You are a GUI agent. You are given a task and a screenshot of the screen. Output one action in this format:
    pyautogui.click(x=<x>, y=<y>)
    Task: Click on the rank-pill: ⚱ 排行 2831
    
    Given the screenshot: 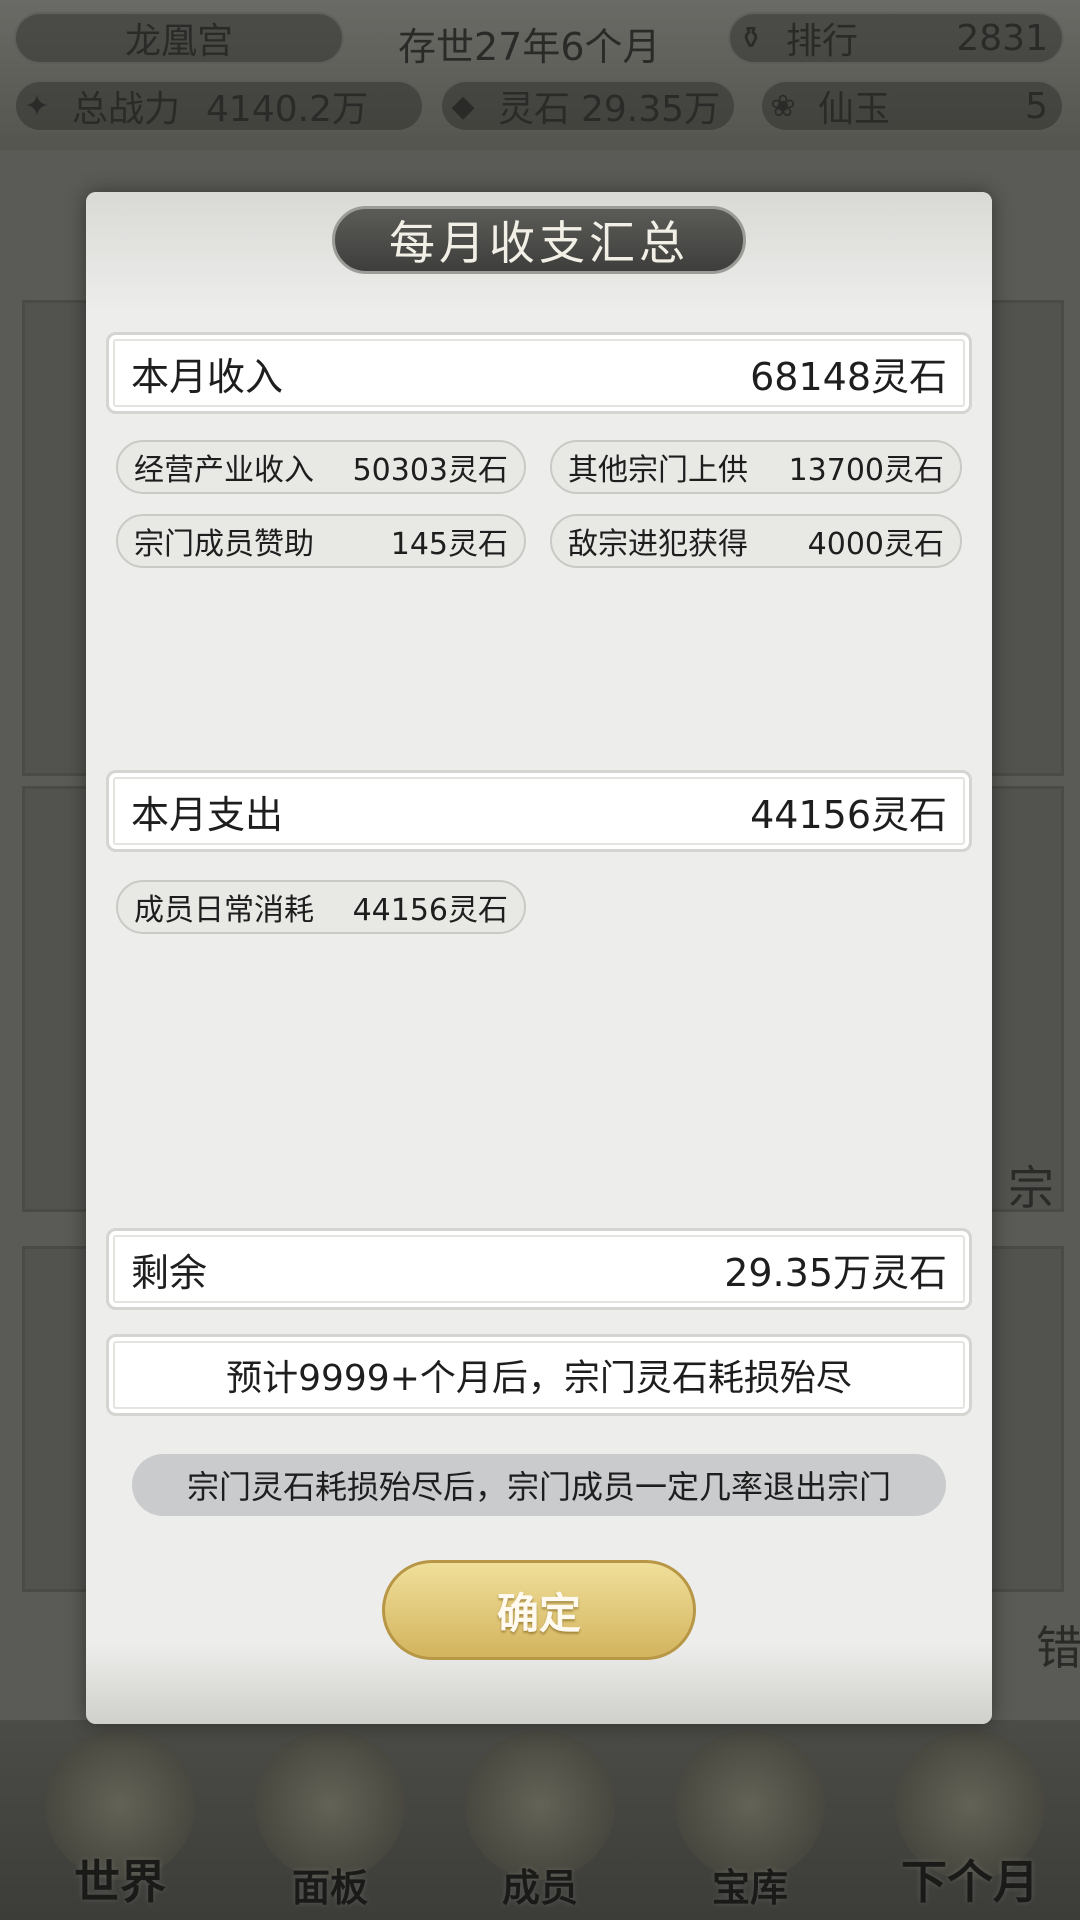 What is the action you would take?
    pyautogui.click(x=896, y=38)
    